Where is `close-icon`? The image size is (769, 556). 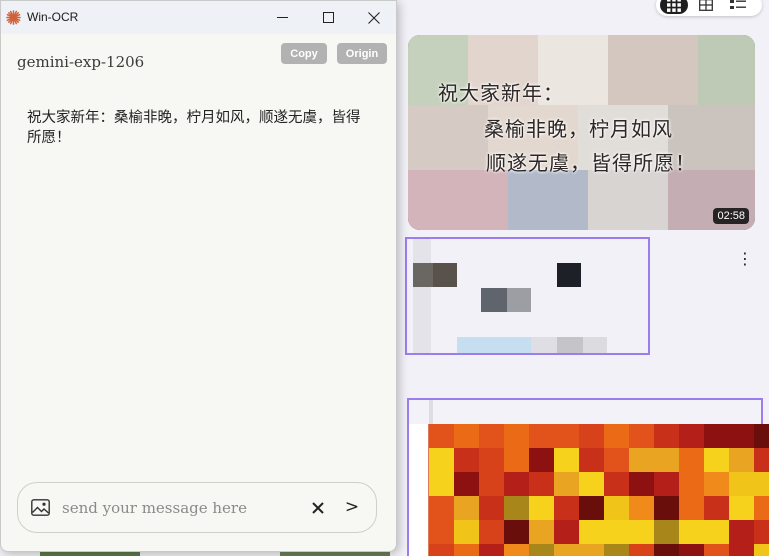 close-icon is located at coordinates (374, 17).